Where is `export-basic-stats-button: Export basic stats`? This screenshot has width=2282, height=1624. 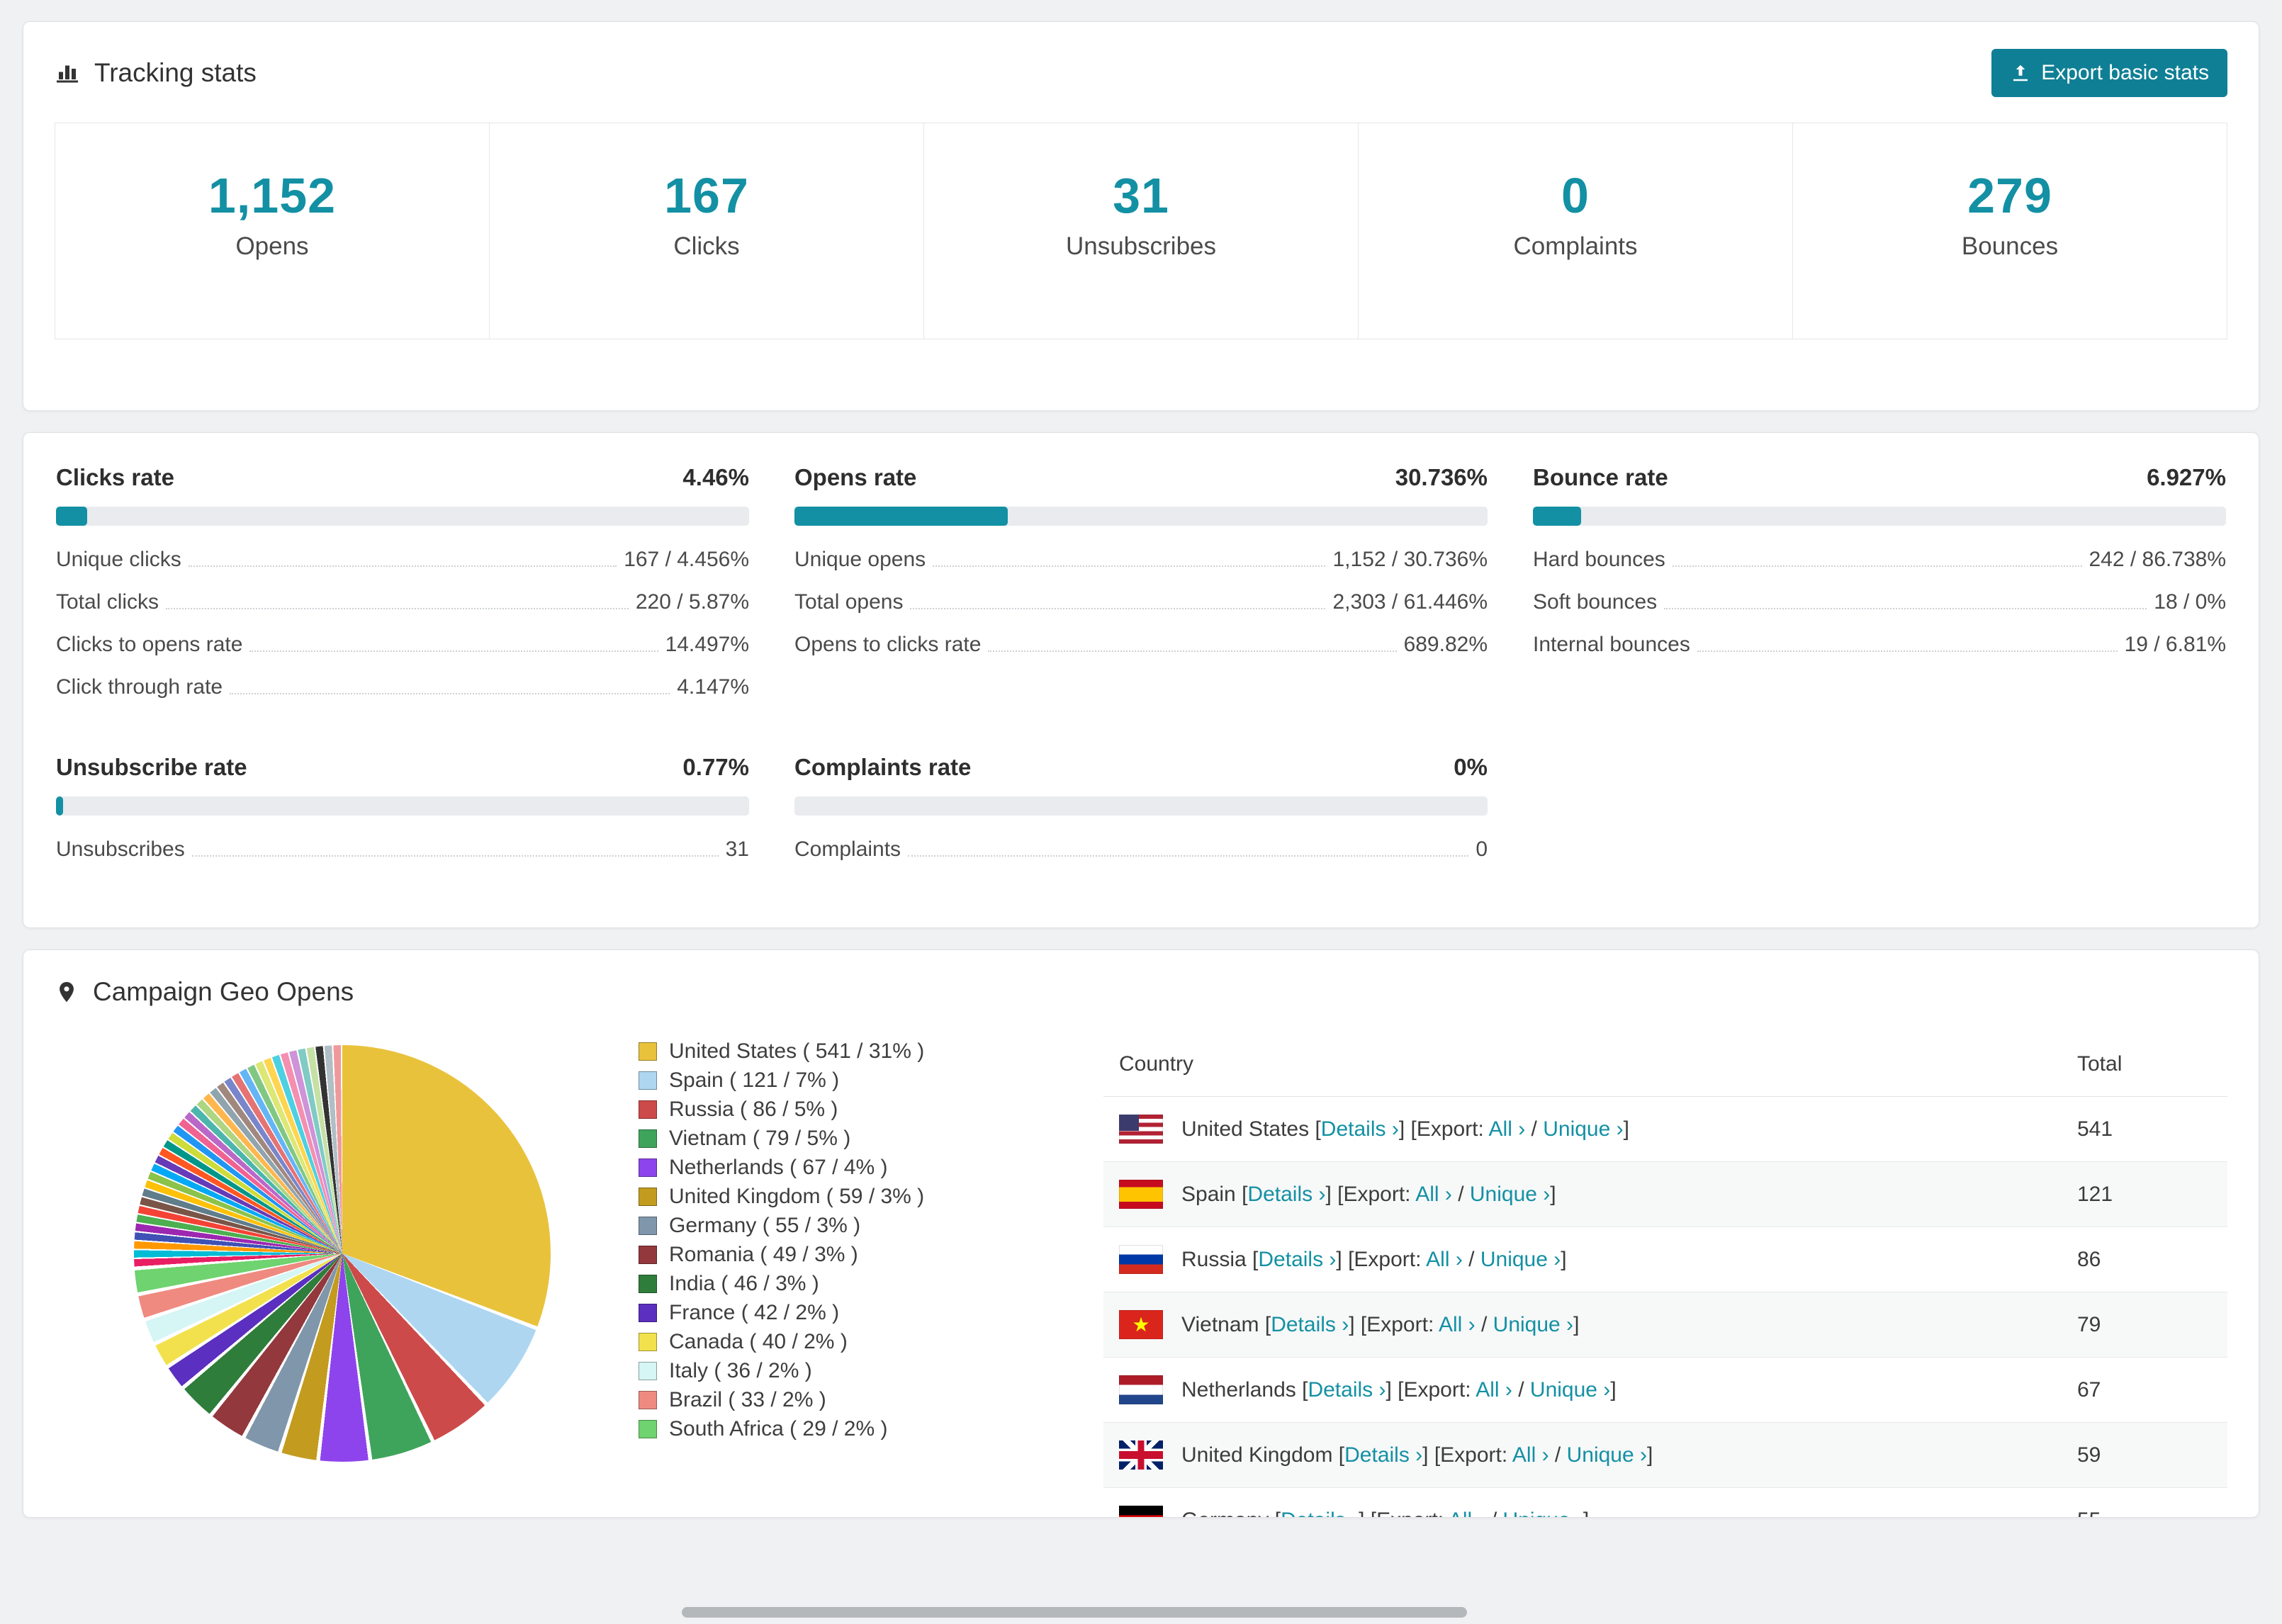 export-basic-stats-button: Export basic stats is located at coordinates (2109, 73).